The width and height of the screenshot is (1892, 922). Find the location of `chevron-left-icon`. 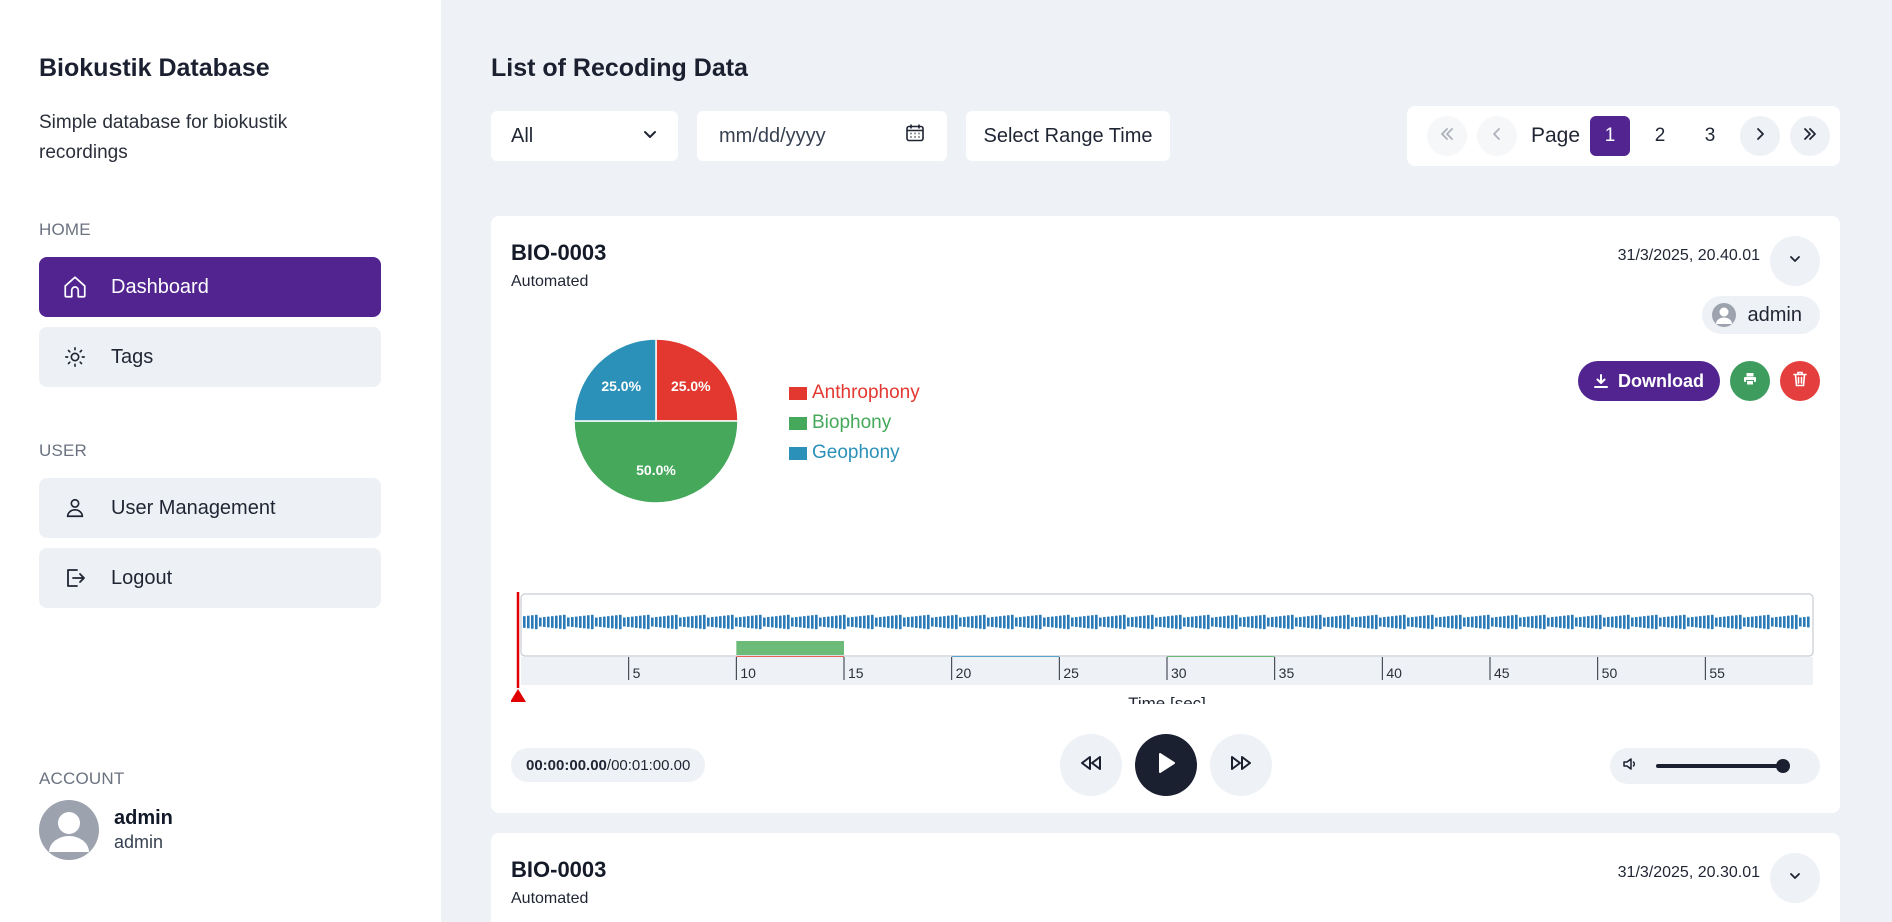

chevron-left-icon is located at coordinates (1497, 136).